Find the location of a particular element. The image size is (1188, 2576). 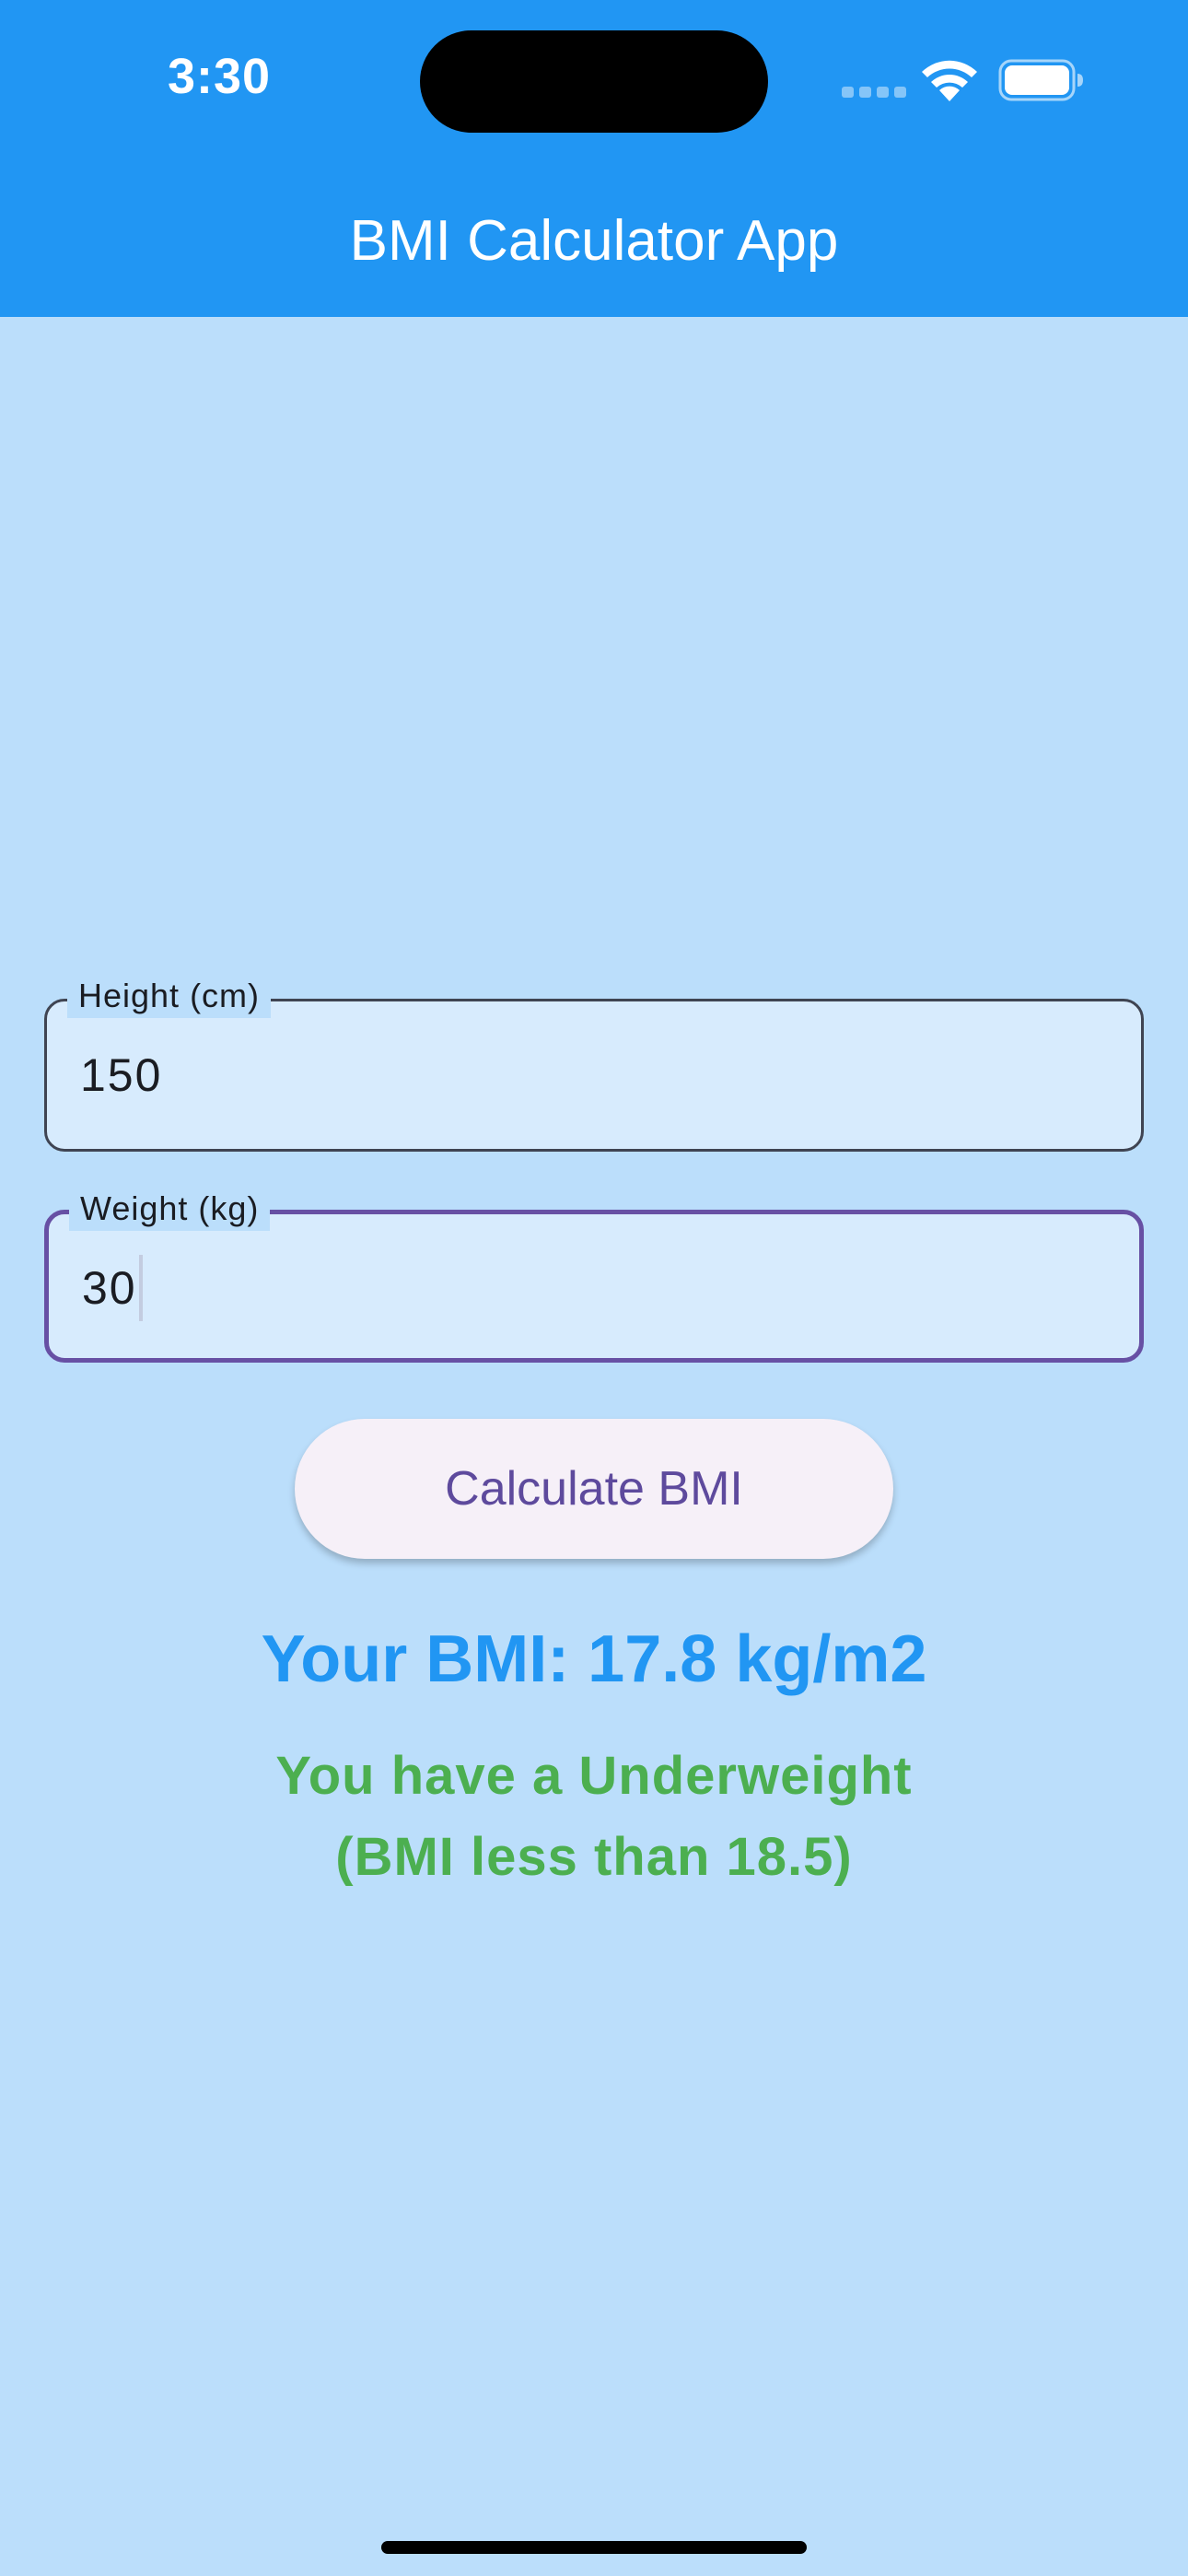

cellular-signal-icon is located at coordinates (874, 92).